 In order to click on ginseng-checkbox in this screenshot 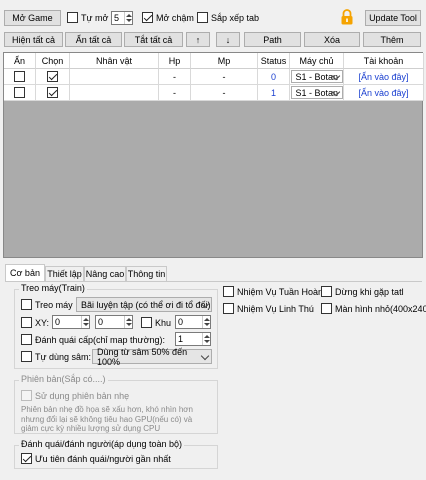, I will do `click(26, 356)`.